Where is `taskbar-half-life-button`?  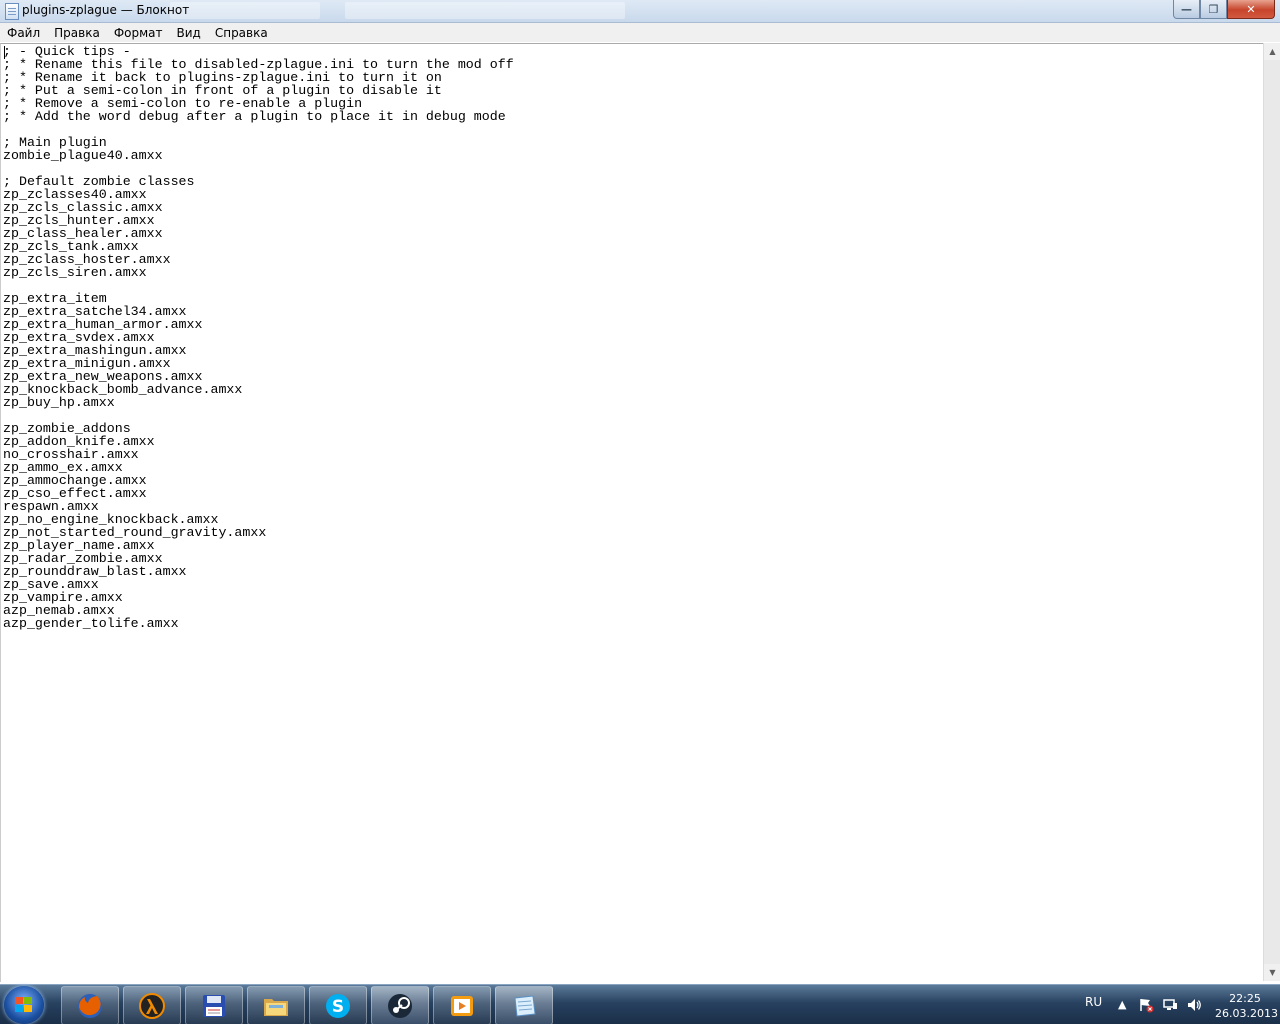
taskbar-half-life-button is located at coordinates (152, 1005).